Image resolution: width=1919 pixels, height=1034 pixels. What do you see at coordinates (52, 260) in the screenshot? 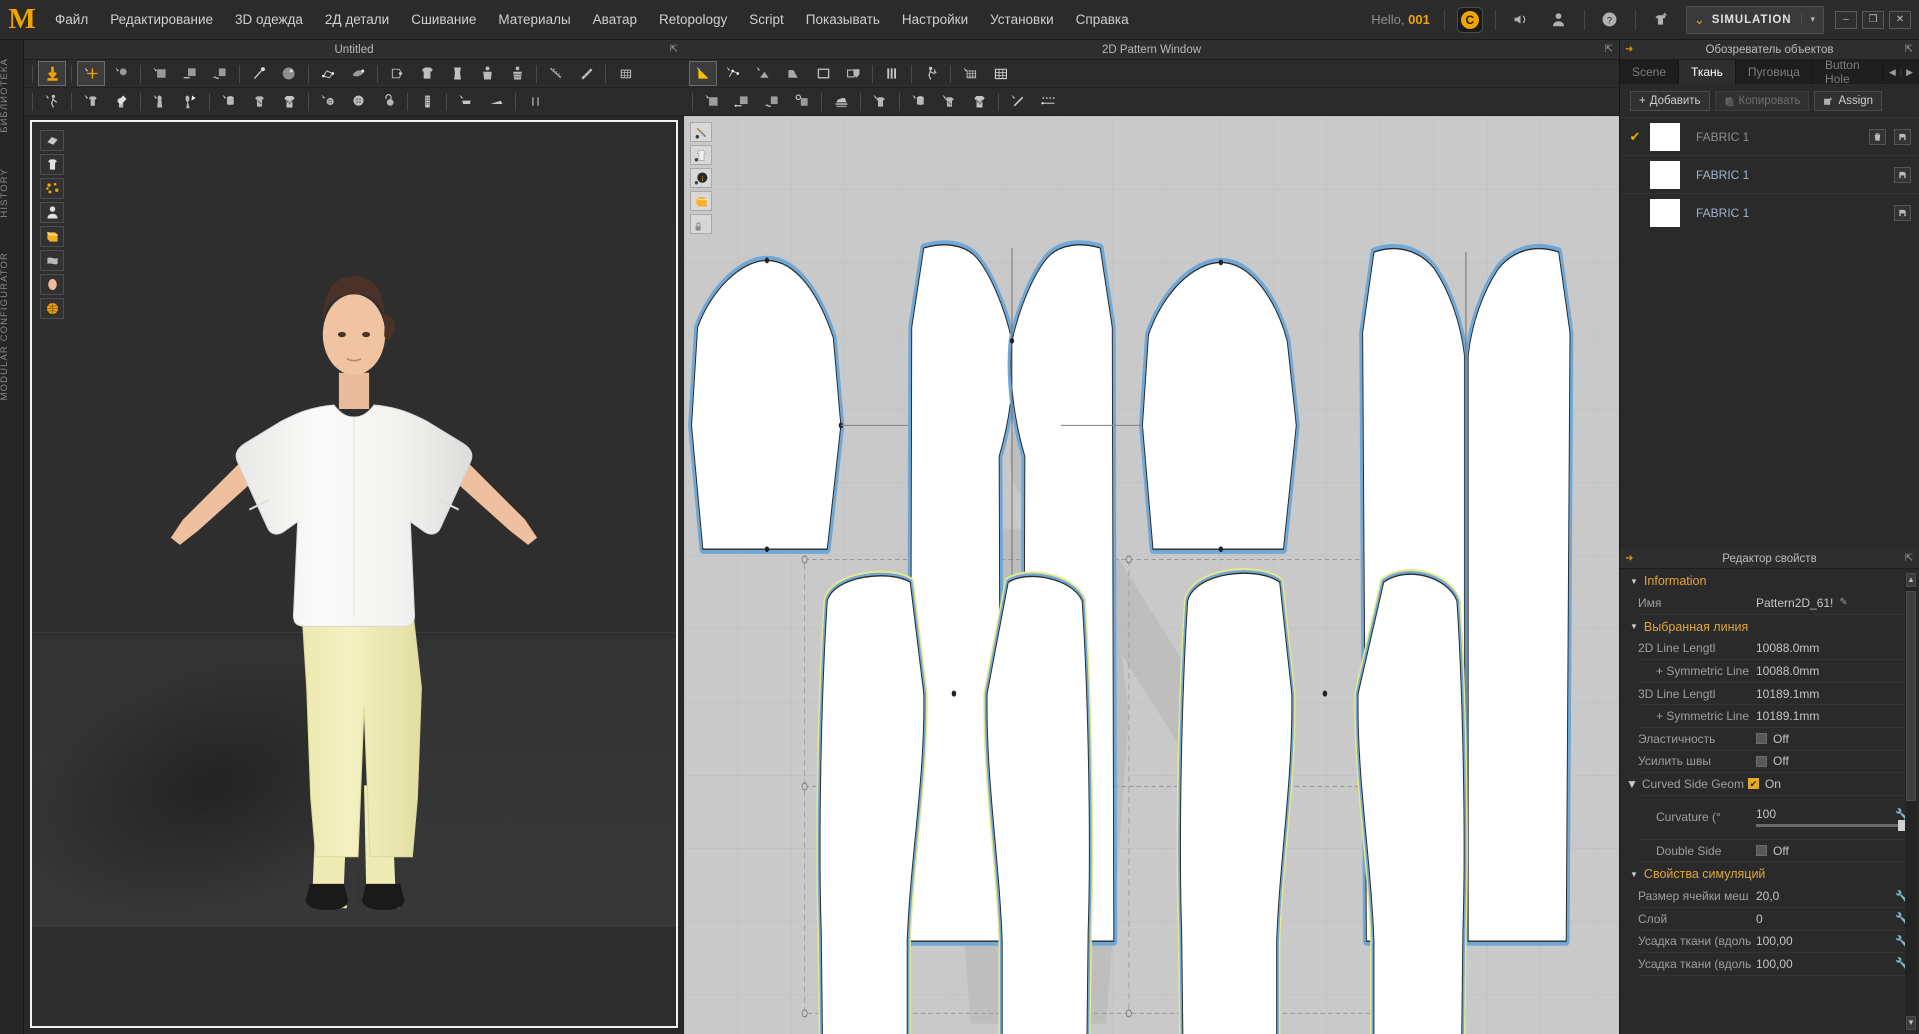
I see `viewport-tool-cloth-gray-icon` at bounding box center [52, 260].